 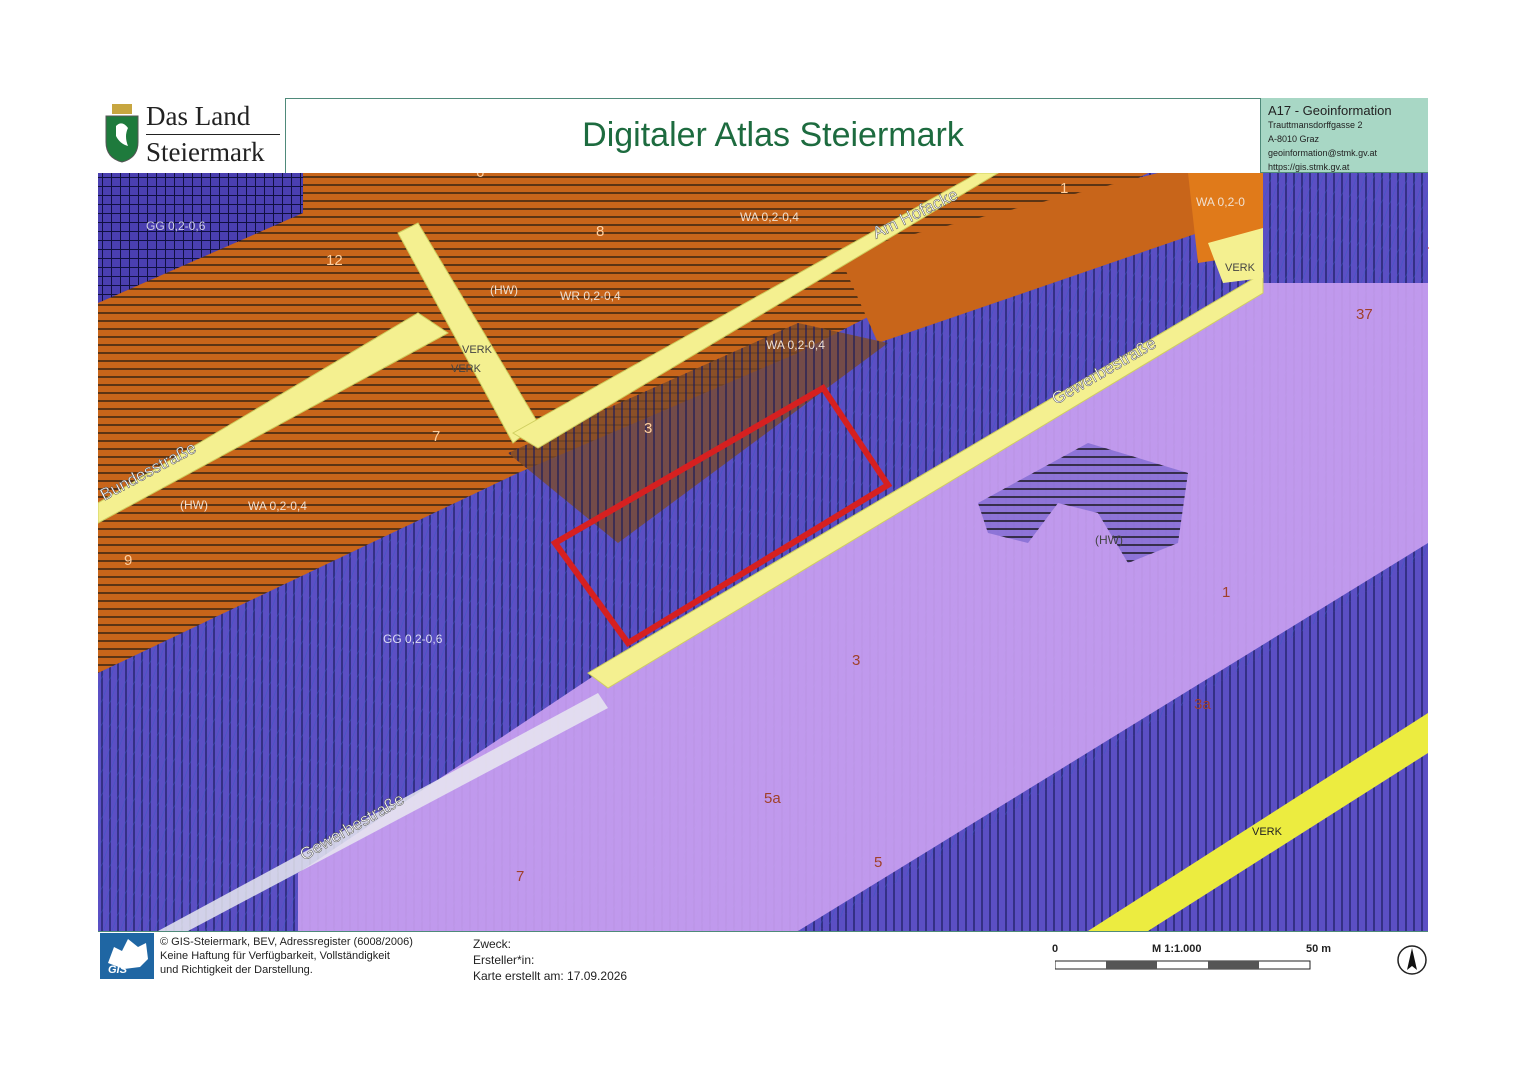 I want to click on creator-label: Ersteller*in:, so click(x=504, y=960).